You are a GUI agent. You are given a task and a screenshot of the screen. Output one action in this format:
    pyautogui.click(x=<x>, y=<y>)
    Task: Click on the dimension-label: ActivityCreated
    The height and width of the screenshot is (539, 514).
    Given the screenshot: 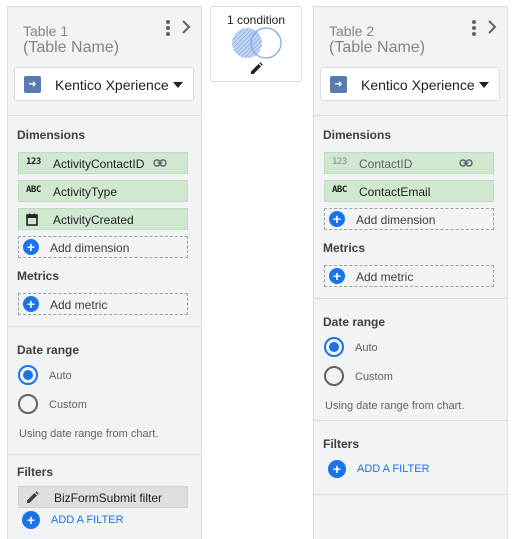 What is the action you would take?
    pyautogui.click(x=93, y=220)
    